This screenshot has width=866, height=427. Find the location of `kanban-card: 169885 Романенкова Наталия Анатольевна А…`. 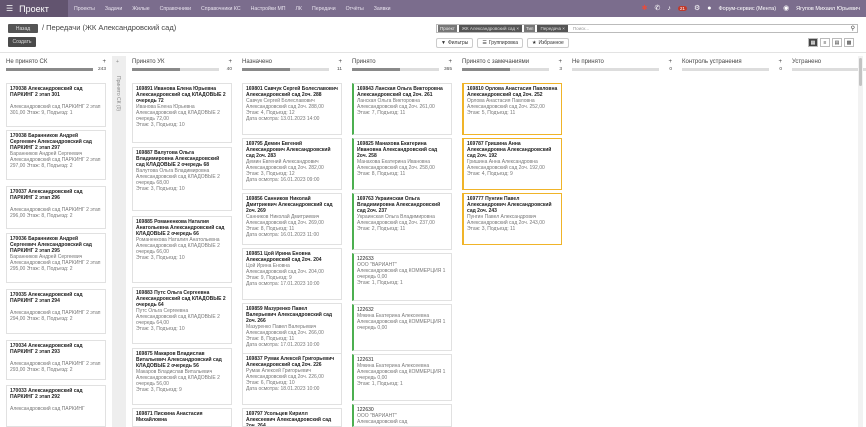

kanban-card: 169885 Романенкова Наталия Анатольевна А… is located at coordinates (182, 249).